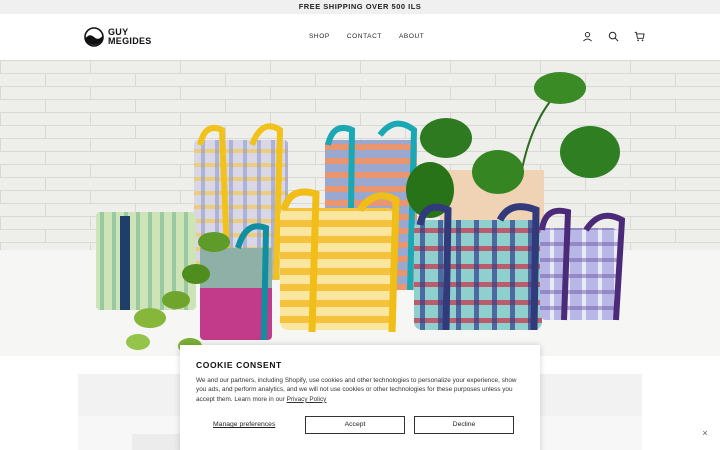 The height and width of the screenshot is (450, 720). Describe the element at coordinates (411, 36) in the screenshot. I see `nav-about: ABOUT` at that location.